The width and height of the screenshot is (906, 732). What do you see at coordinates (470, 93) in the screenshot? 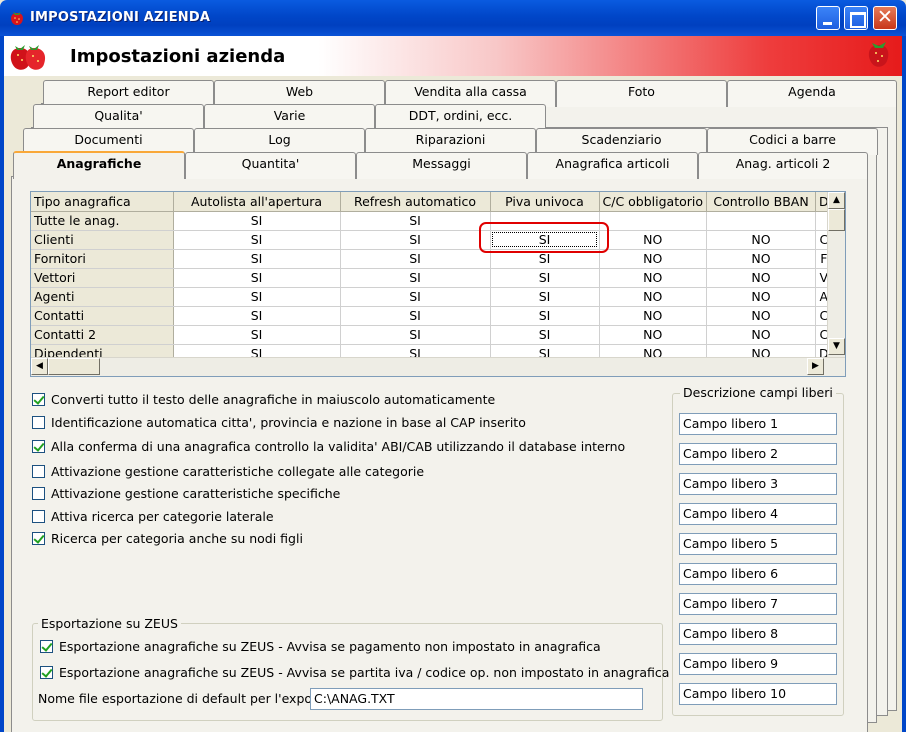
I see `tab-vendita-alla-cassa: Vendita alla cassa` at bounding box center [470, 93].